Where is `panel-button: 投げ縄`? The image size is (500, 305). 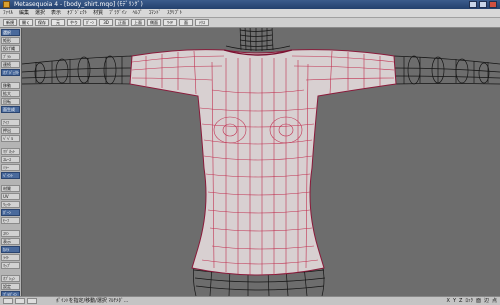 panel-button: 投げ縄 is located at coordinates (10, 48).